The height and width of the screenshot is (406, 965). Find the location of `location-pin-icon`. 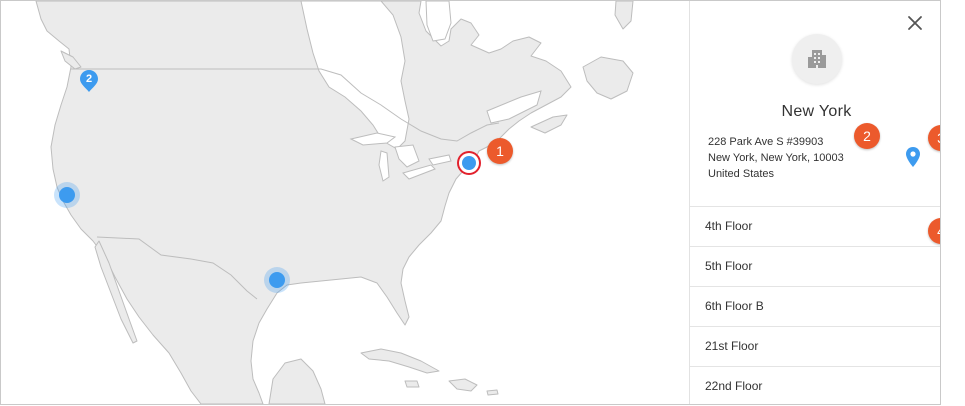

location-pin-icon is located at coordinates (913, 157).